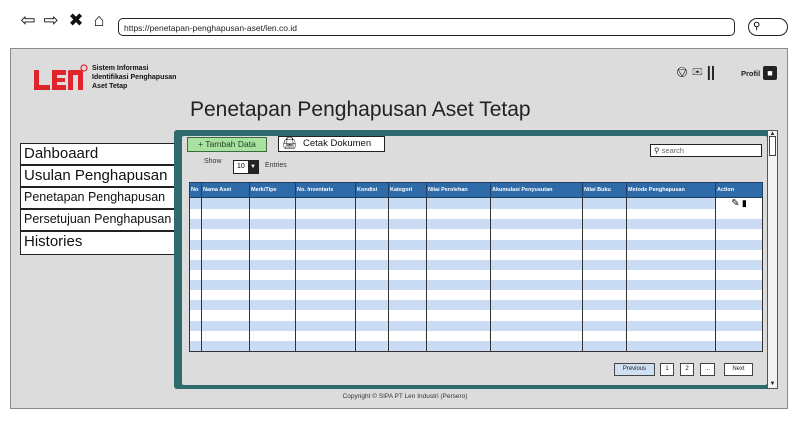  What do you see at coordinates (59, 79) in the screenshot?
I see `len-logo` at bounding box center [59, 79].